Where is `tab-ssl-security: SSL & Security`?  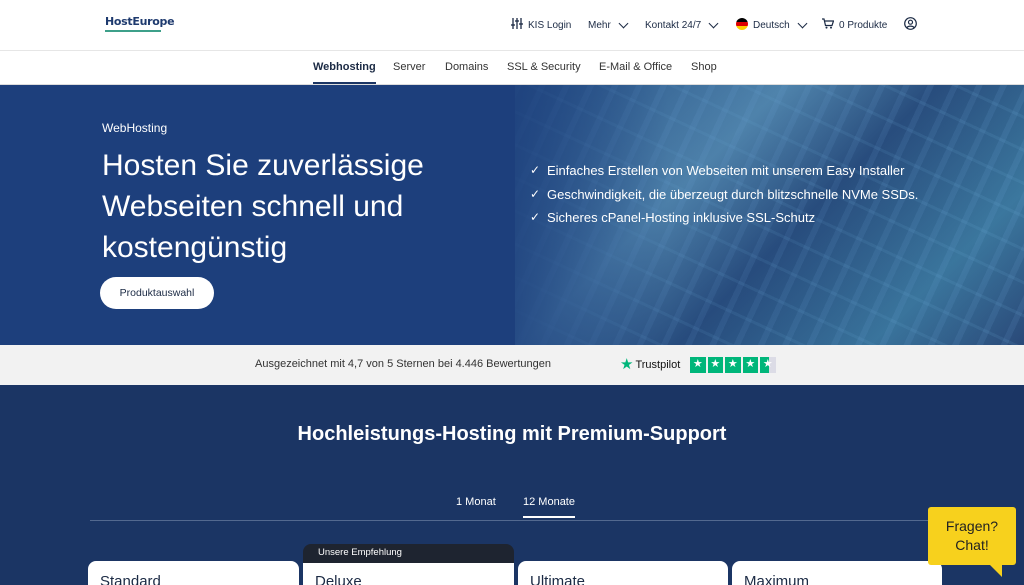
tab-ssl-security: SSL & Security is located at coordinates (544, 67).